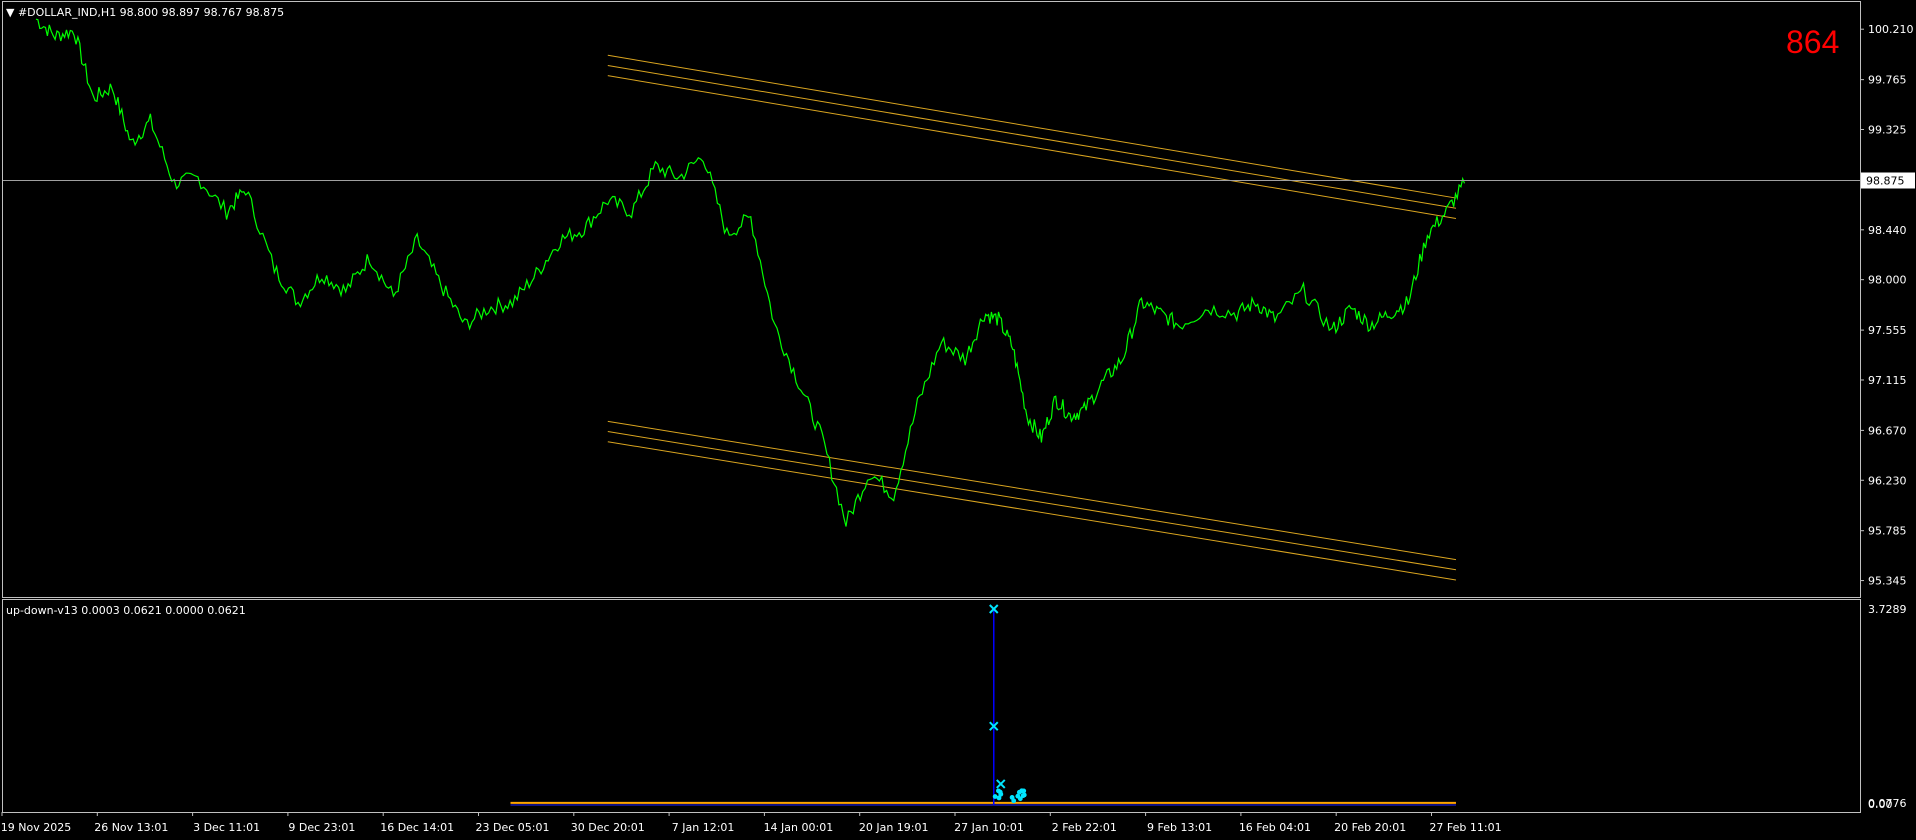  What do you see at coordinates (1887, 531) in the screenshot?
I see `price-tick-label: 95.785` at bounding box center [1887, 531].